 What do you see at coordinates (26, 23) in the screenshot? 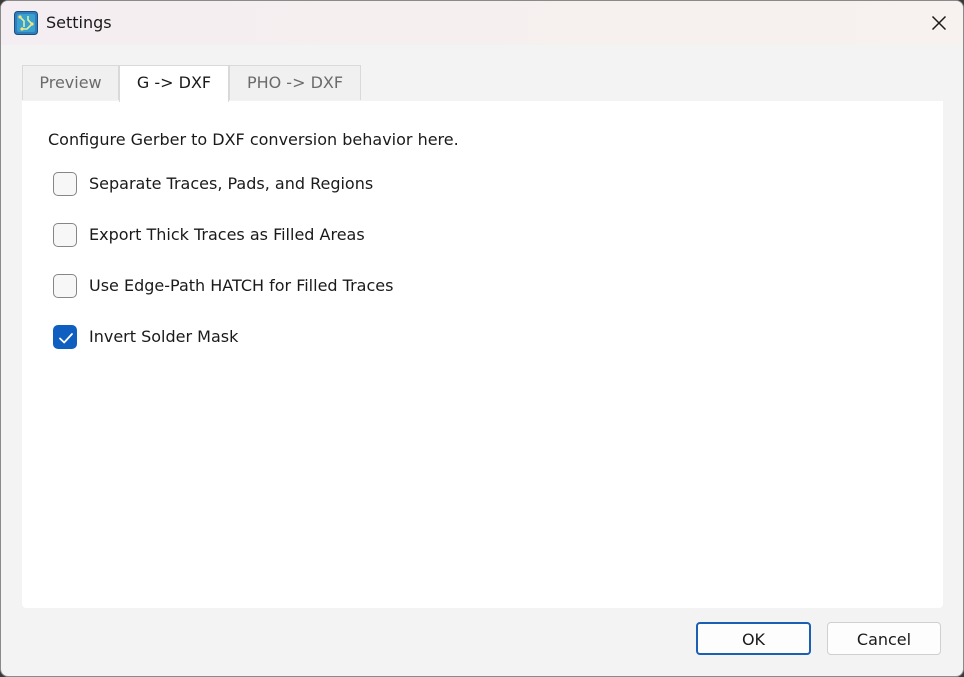
I see `app-pcb-icon` at bounding box center [26, 23].